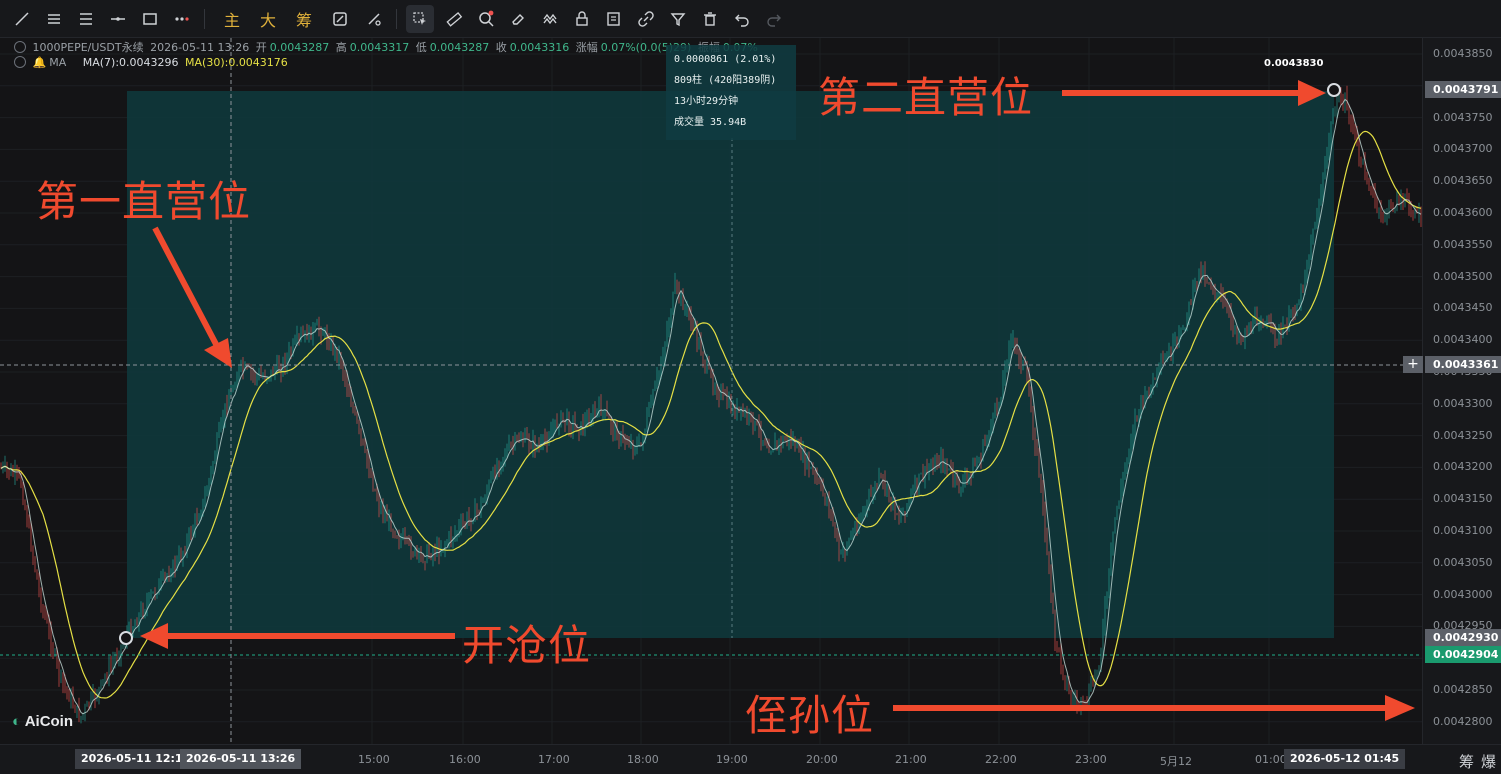 Image resolution: width=1501 pixels, height=774 pixels. I want to click on price-axis-label: 0.0043300, so click(1463, 403).